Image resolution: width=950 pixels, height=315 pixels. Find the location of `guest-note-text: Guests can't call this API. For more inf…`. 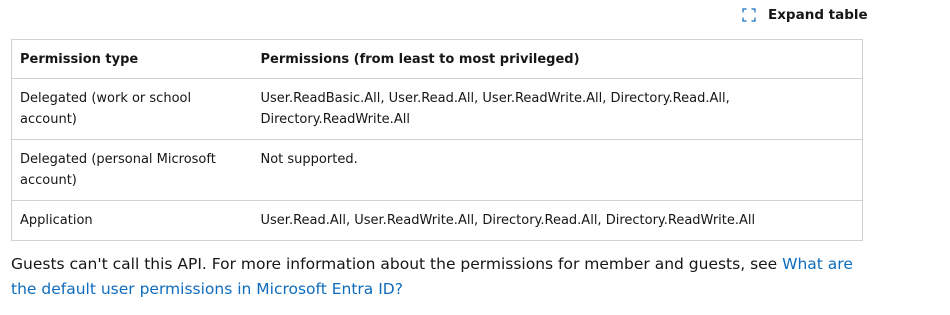

guest-note-text: Guests can't call this API. For more inf… is located at coordinates (397, 264).